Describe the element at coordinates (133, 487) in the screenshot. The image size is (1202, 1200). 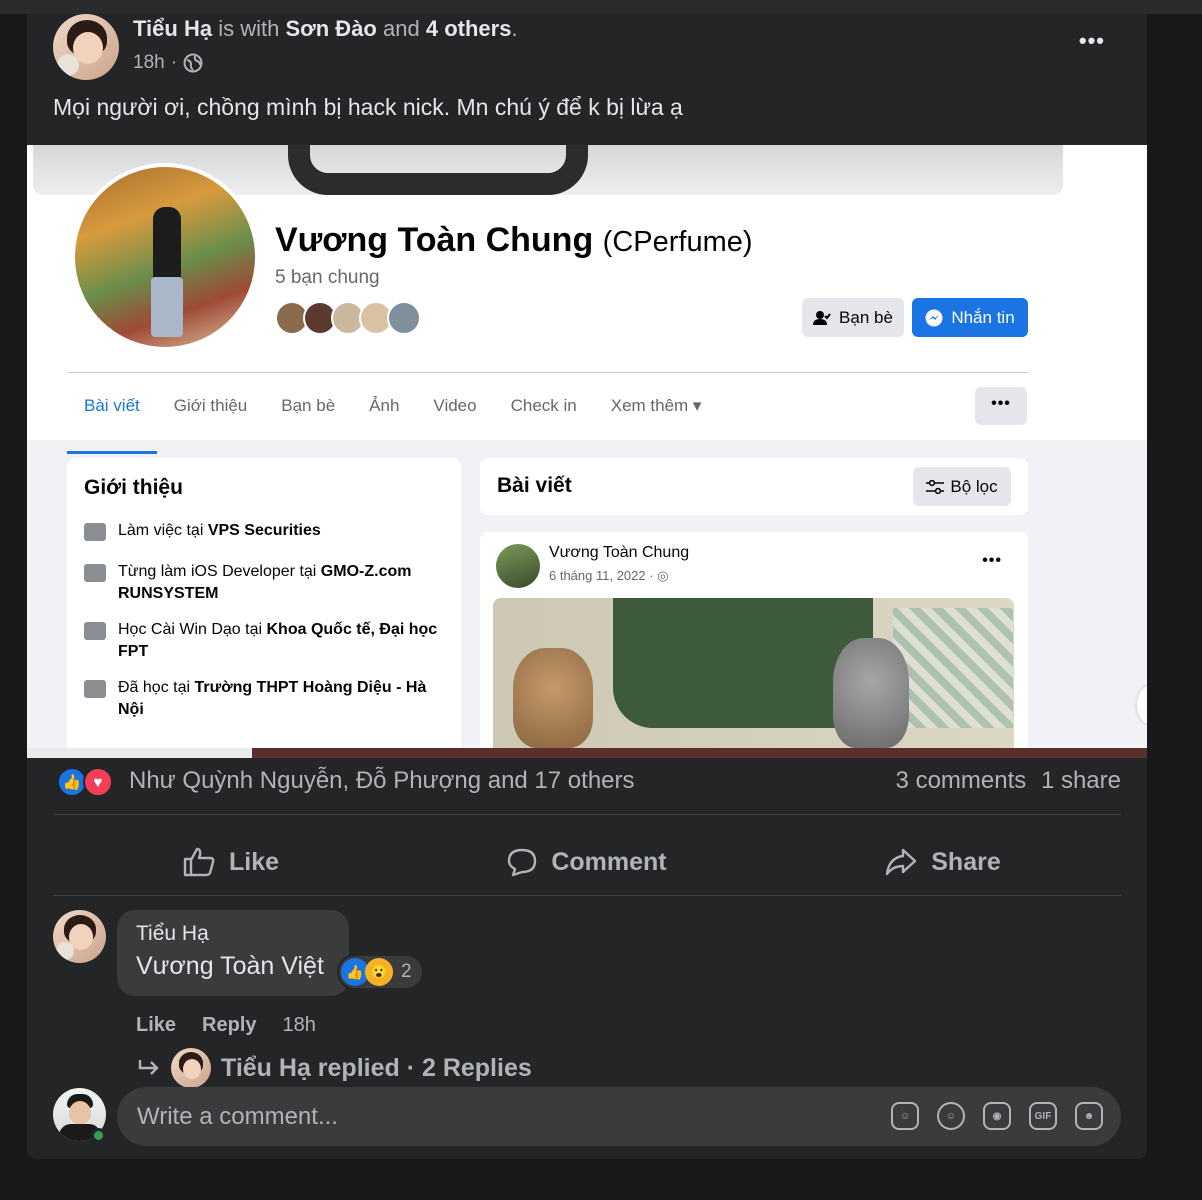
I see `intro-title: Giới thiệu` at that location.